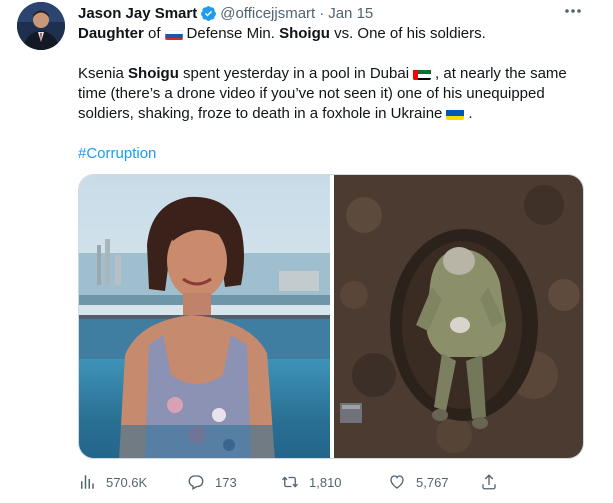 The image size is (613, 503). Describe the element at coordinates (153, 73) in the screenshot. I see `text-shoigu-2: Shoigu` at that location.